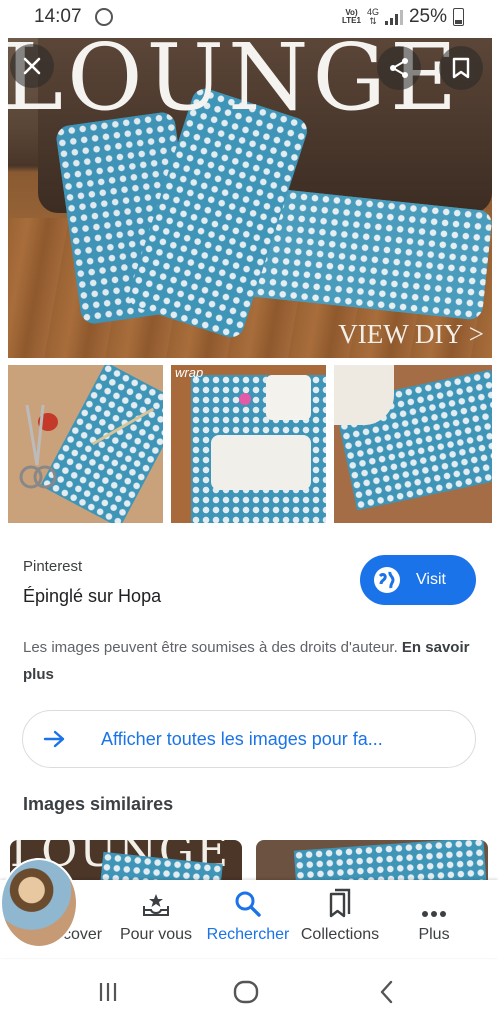 This screenshot has width=498, height=1024. What do you see at coordinates (248, 934) in the screenshot?
I see `nav-label: Rechercher` at bounding box center [248, 934].